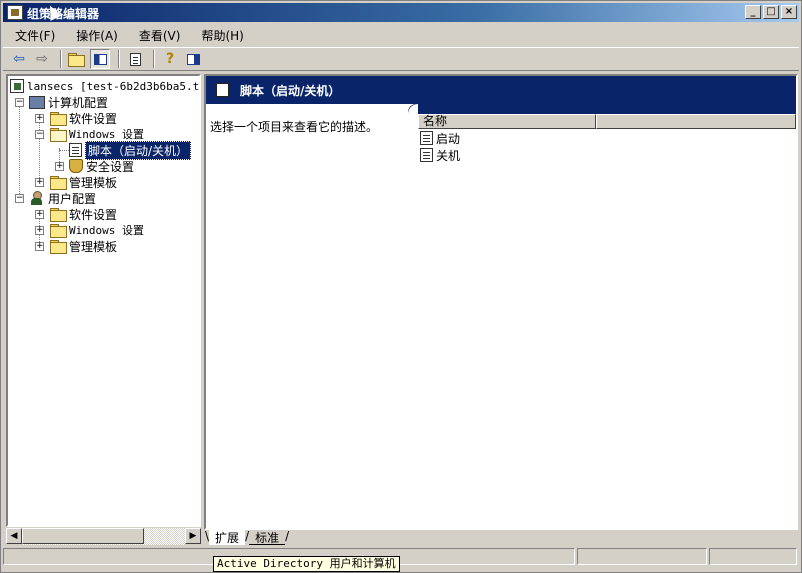  I want to click on tree-user-software: 软件设置, so click(83, 214).